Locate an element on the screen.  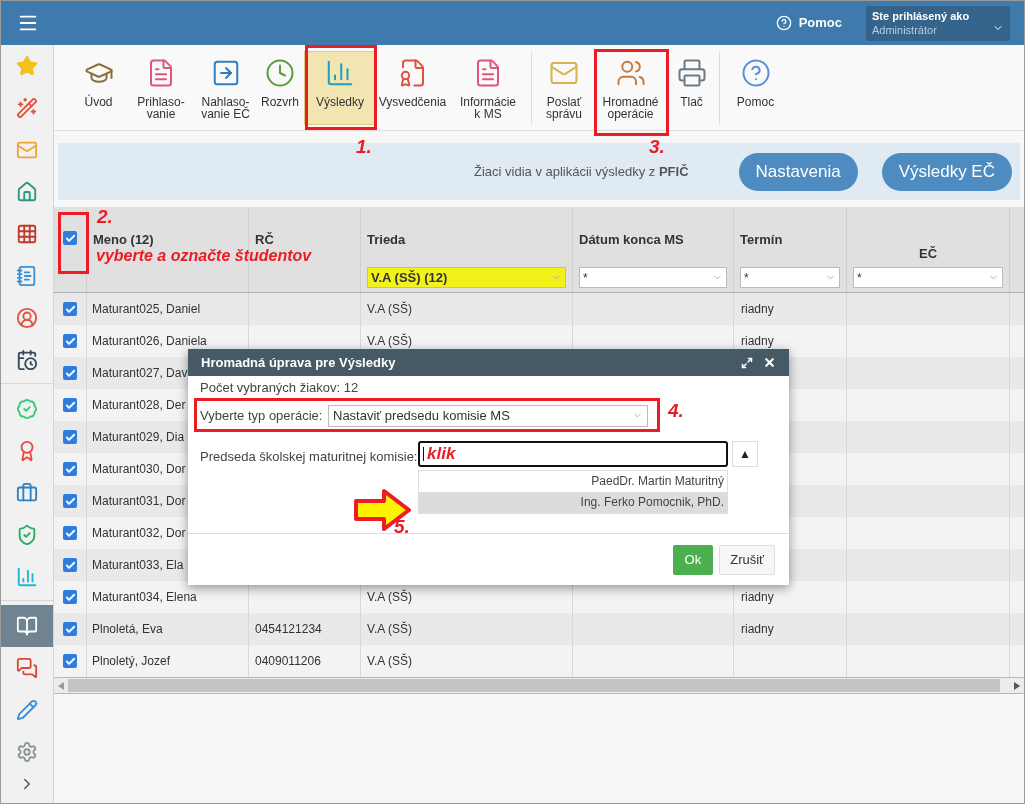
column-header: Dátum konca MS is located at coordinates (653, 240).